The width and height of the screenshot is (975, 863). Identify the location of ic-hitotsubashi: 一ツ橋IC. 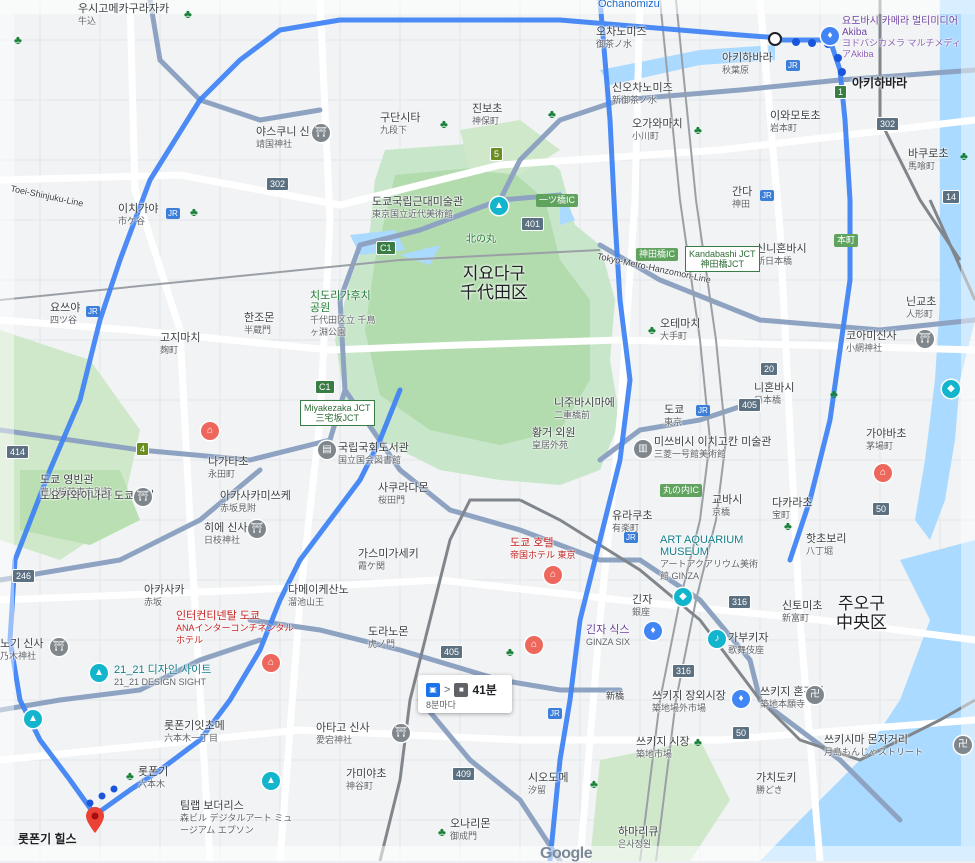
(557, 200).